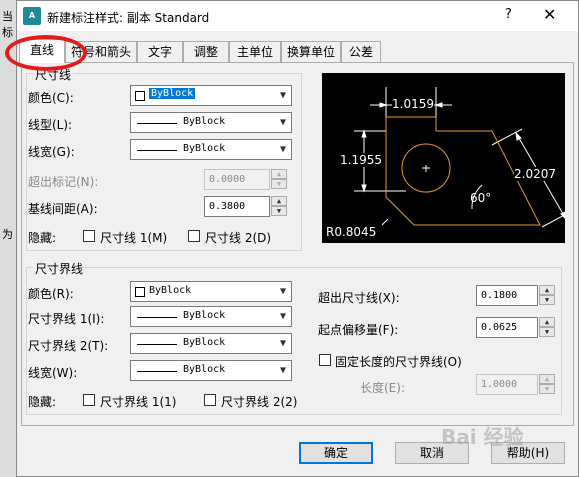 The height and width of the screenshot is (477, 579). What do you see at coordinates (211, 95) in the screenshot?
I see `dim-line-color-select: ByBlock ▼` at bounding box center [211, 95].